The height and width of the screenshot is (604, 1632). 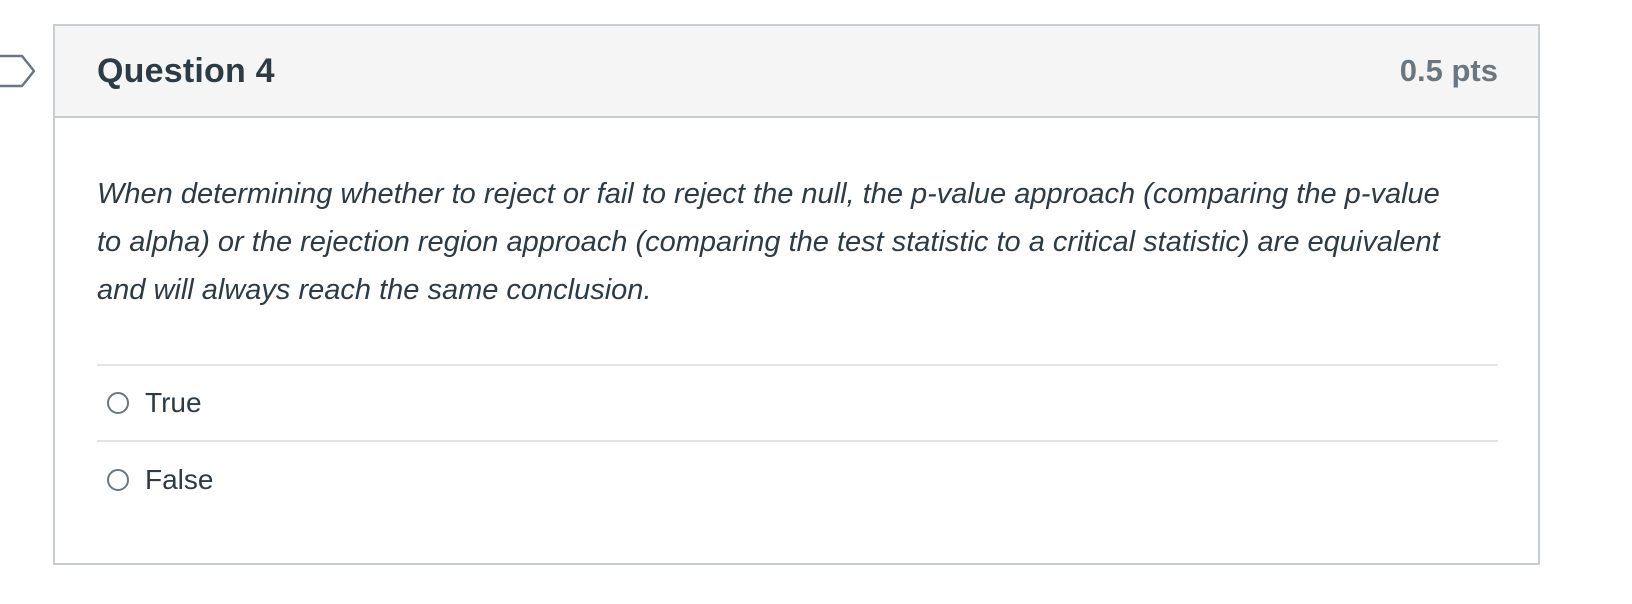 What do you see at coordinates (796, 72) in the screenshot?
I see `question-header: Question 4 0.5 pts` at bounding box center [796, 72].